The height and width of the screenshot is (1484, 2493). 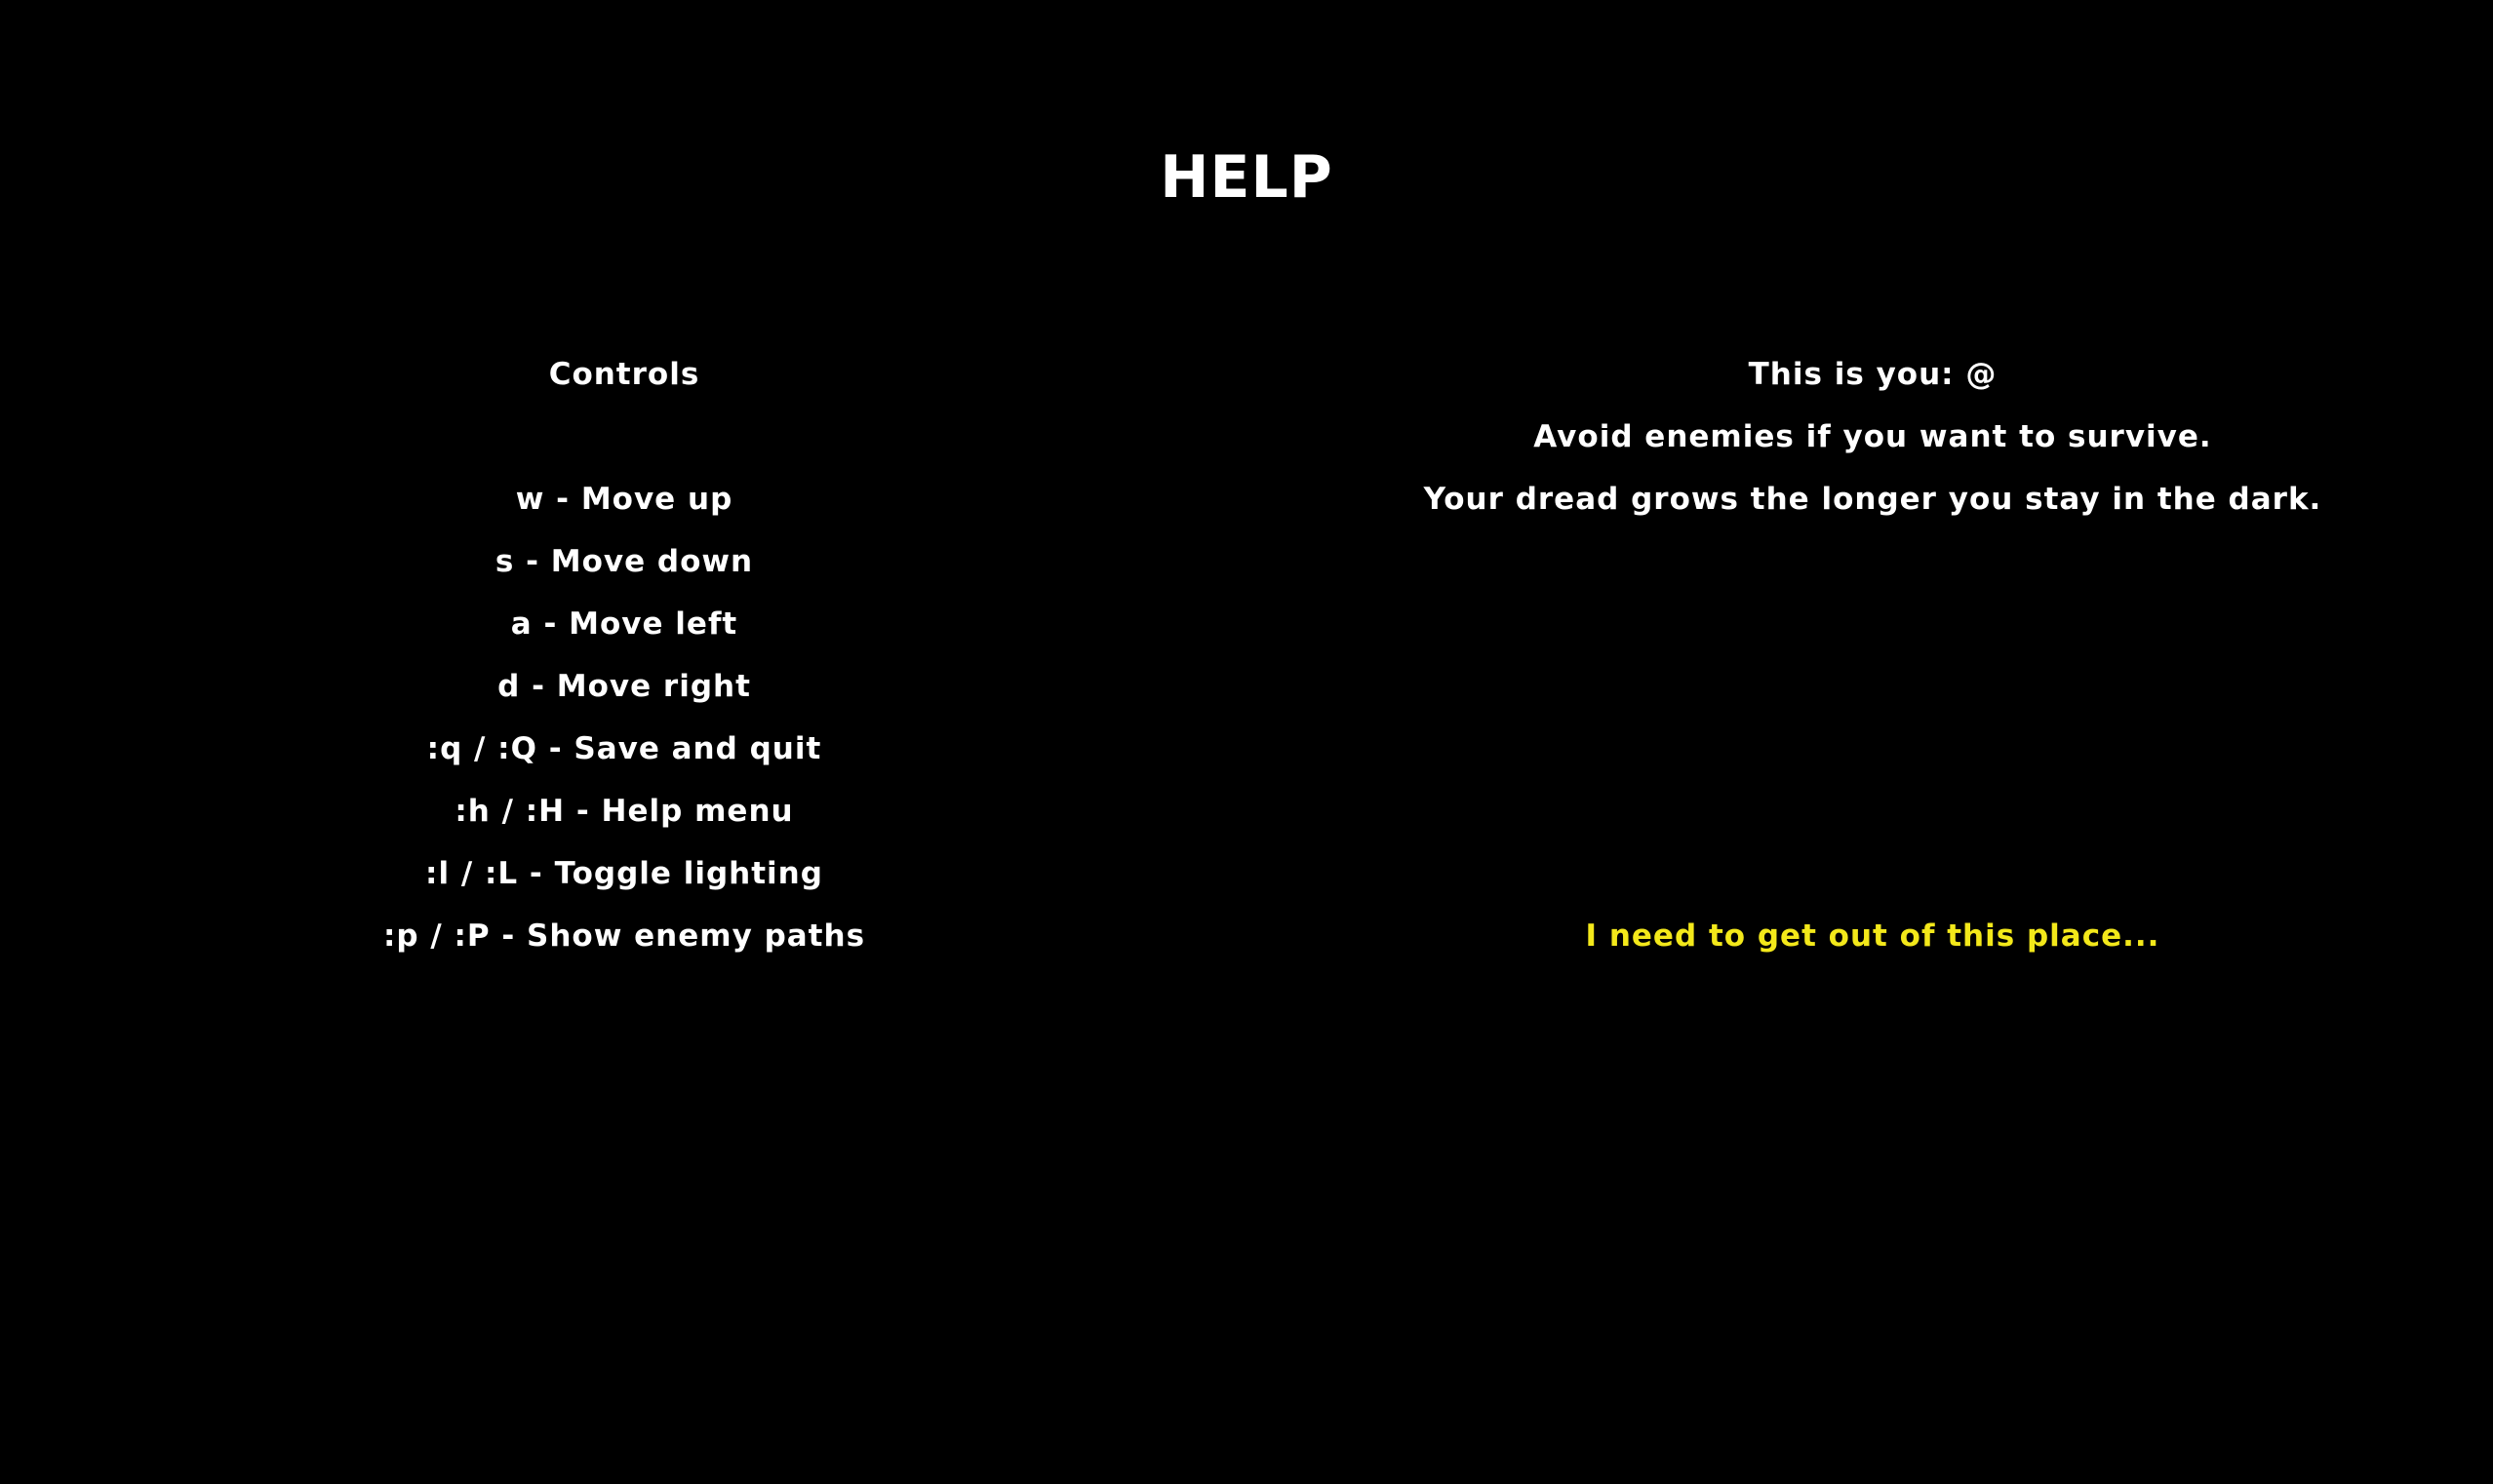 What do you see at coordinates (624, 499) in the screenshot?
I see `control-move-up: w - Move up` at bounding box center [624, 499].